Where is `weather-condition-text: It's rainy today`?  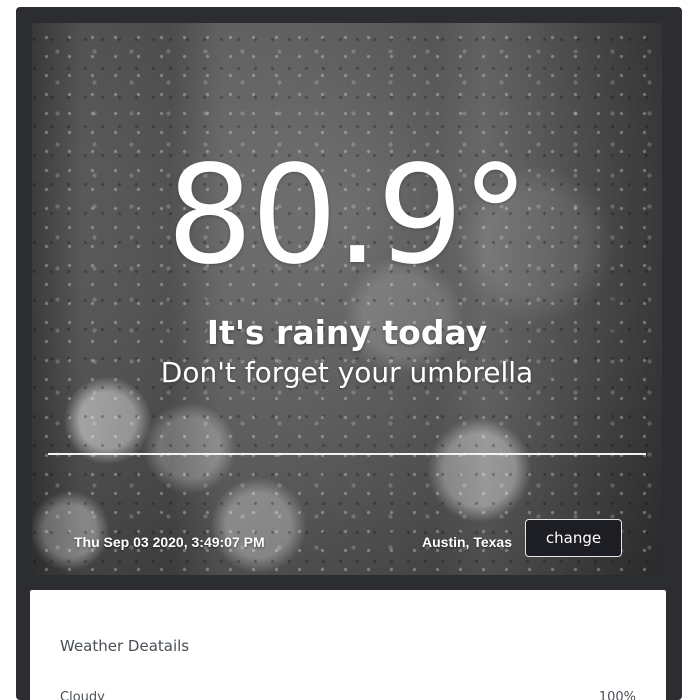 weather-condition-text: It's rainy today is located at coordinates (347, 332).